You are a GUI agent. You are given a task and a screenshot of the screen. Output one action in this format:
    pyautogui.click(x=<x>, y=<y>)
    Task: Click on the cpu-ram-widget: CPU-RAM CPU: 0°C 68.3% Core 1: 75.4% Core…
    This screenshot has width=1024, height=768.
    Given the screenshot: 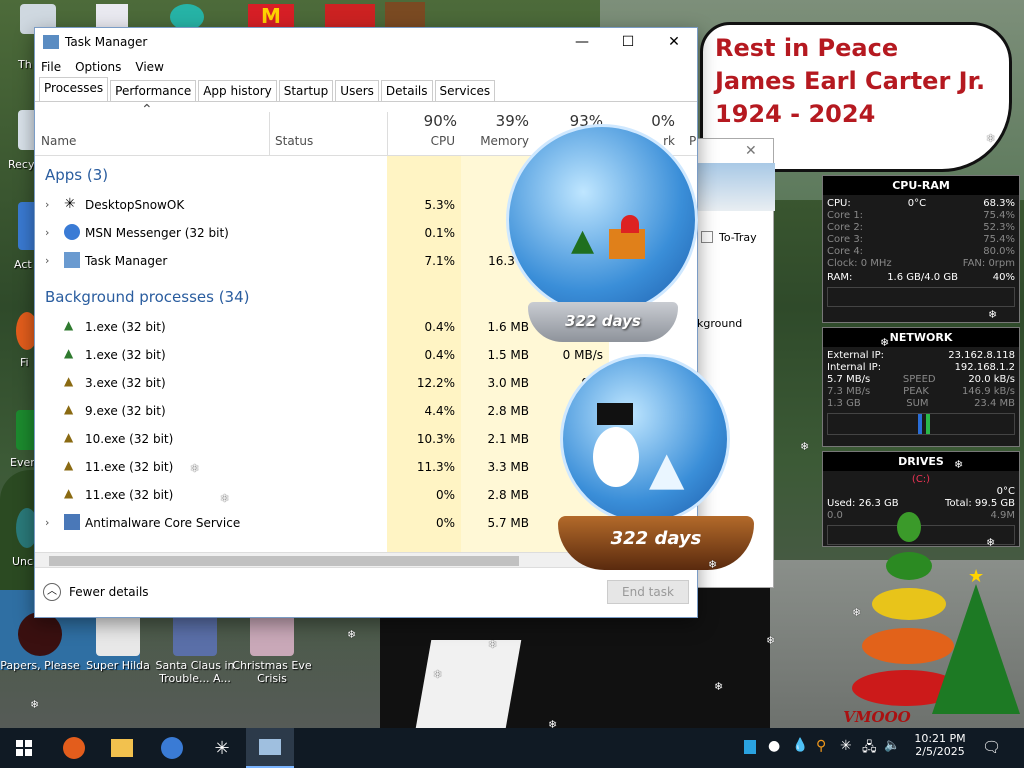 What is the action you would take?
    pyautogui.click(x=921, y=249)
    